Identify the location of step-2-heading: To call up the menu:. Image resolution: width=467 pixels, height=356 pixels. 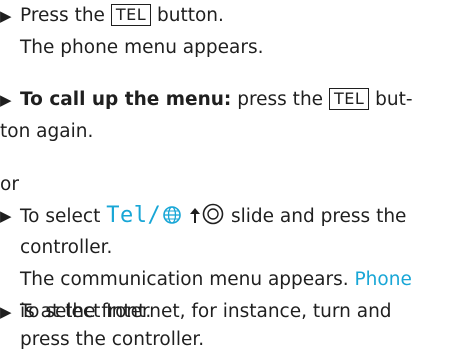
(126, 99).